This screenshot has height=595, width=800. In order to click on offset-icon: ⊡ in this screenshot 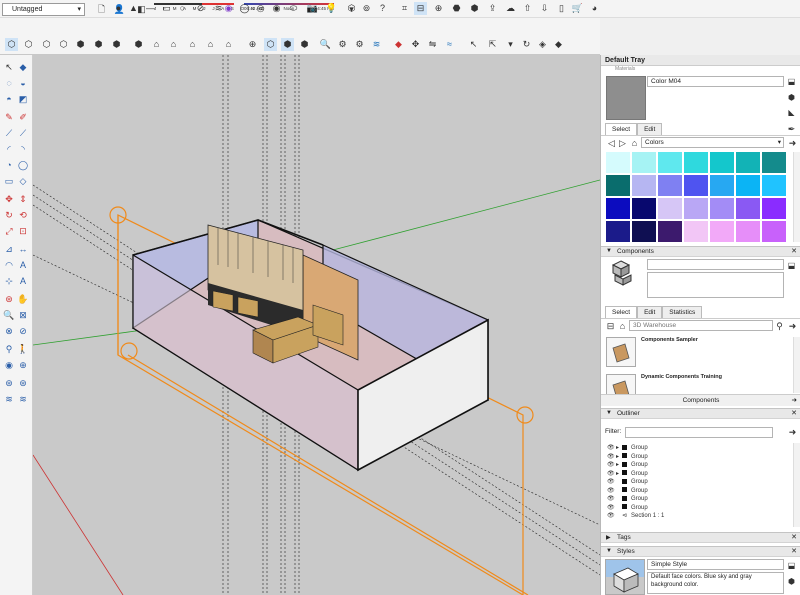, I will do `click(23, 231)`.